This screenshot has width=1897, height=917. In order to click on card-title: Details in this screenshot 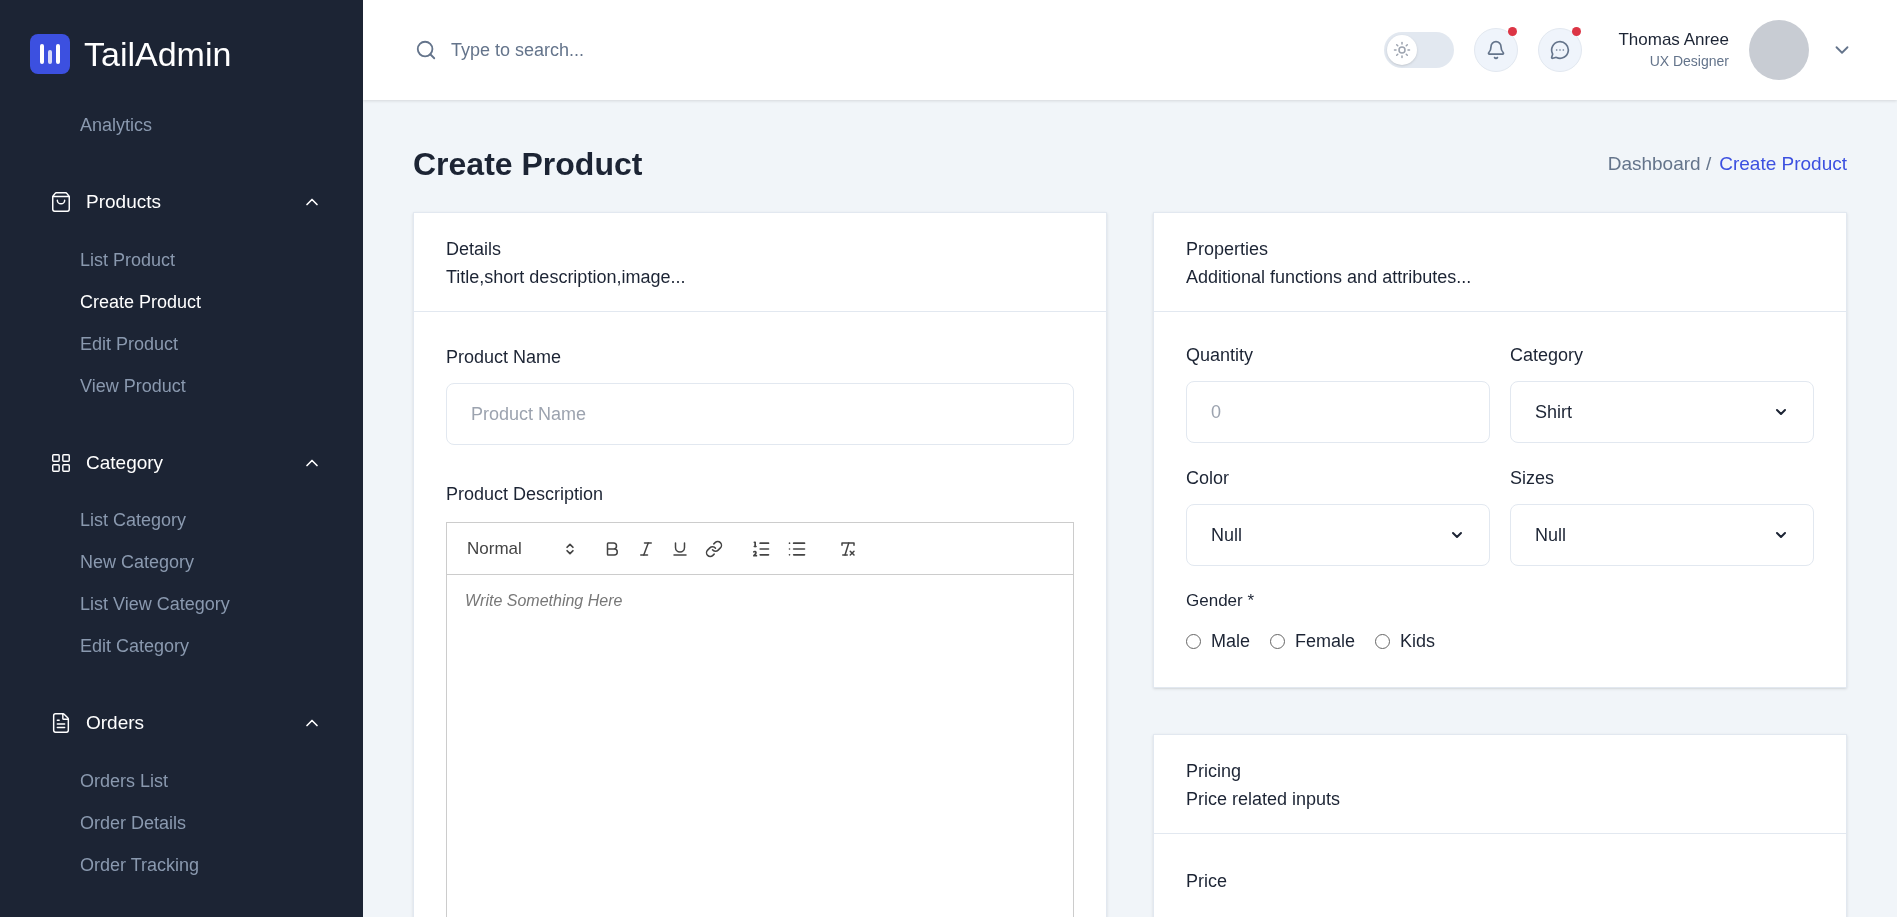, I will do `click(474, 249)`.